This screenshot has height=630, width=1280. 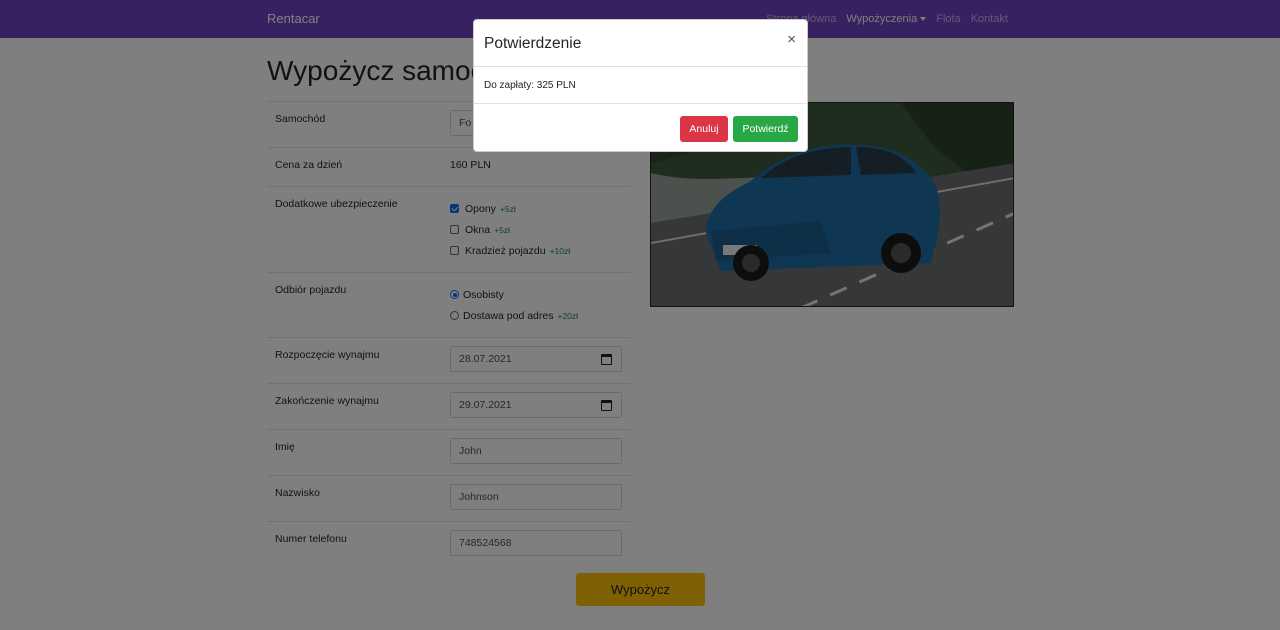 I want to click on confirm-button: Potwierdź, so click(x=765, y=129).